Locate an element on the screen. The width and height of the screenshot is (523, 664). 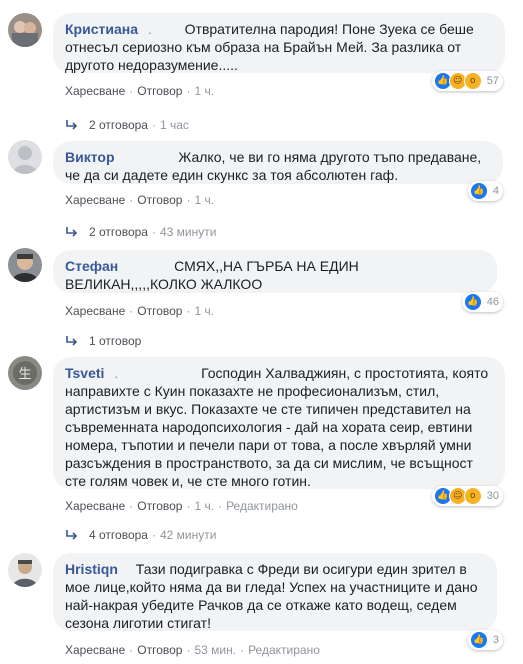
view-replies: 2 отговора · 43 минути is located at coordinates (140, 232).